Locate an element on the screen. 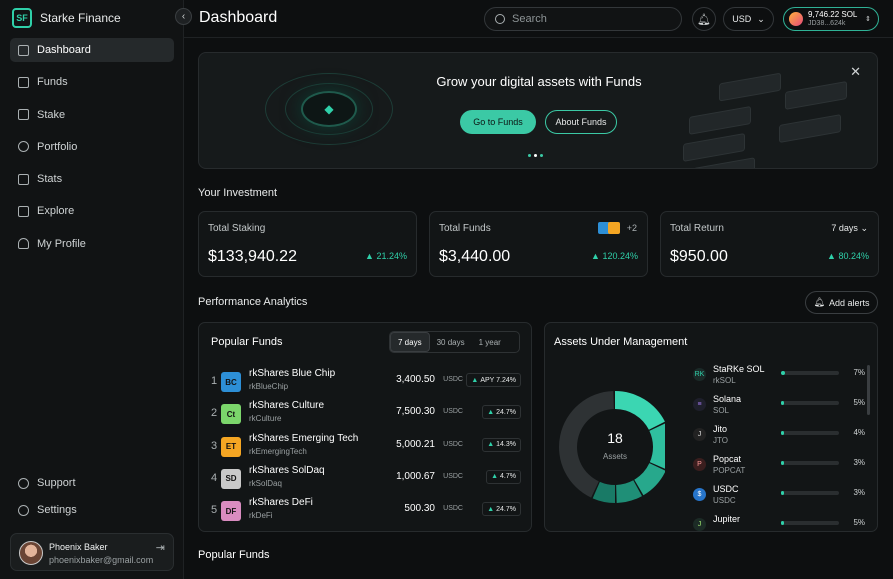  fund-logo-icon is located at coordinates (613, 228).